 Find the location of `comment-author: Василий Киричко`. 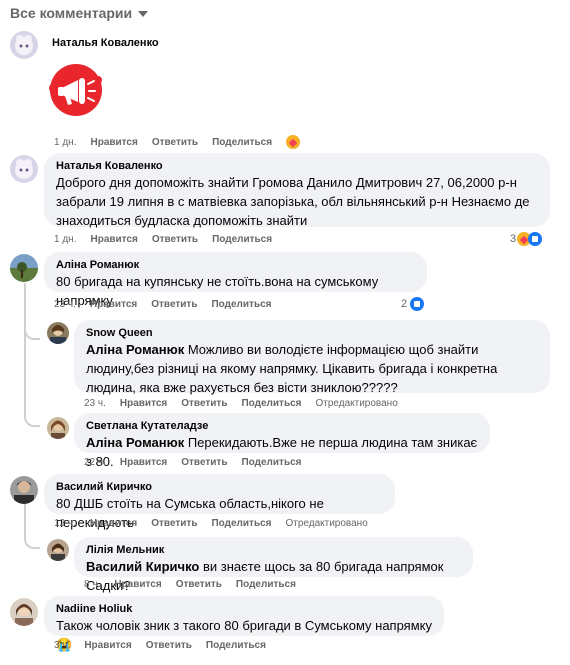

comment-author: Василий Киричко is located at coordinates (219, 487).